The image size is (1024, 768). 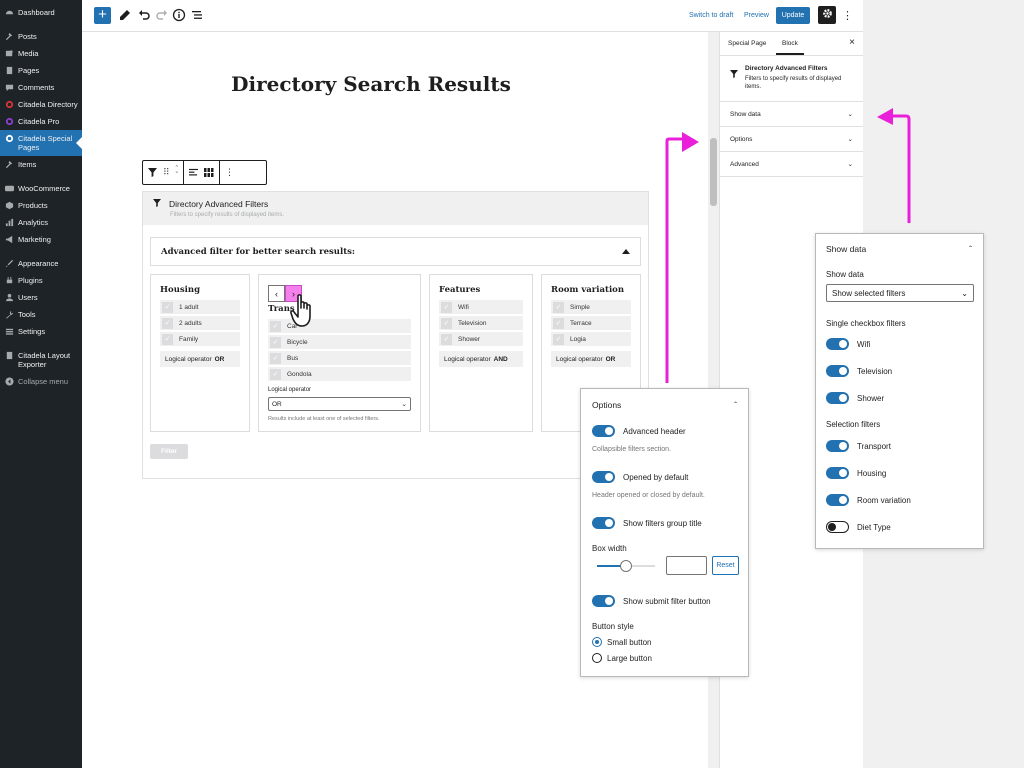 I want to click on housing-toggle, so click(x=837, y=473).